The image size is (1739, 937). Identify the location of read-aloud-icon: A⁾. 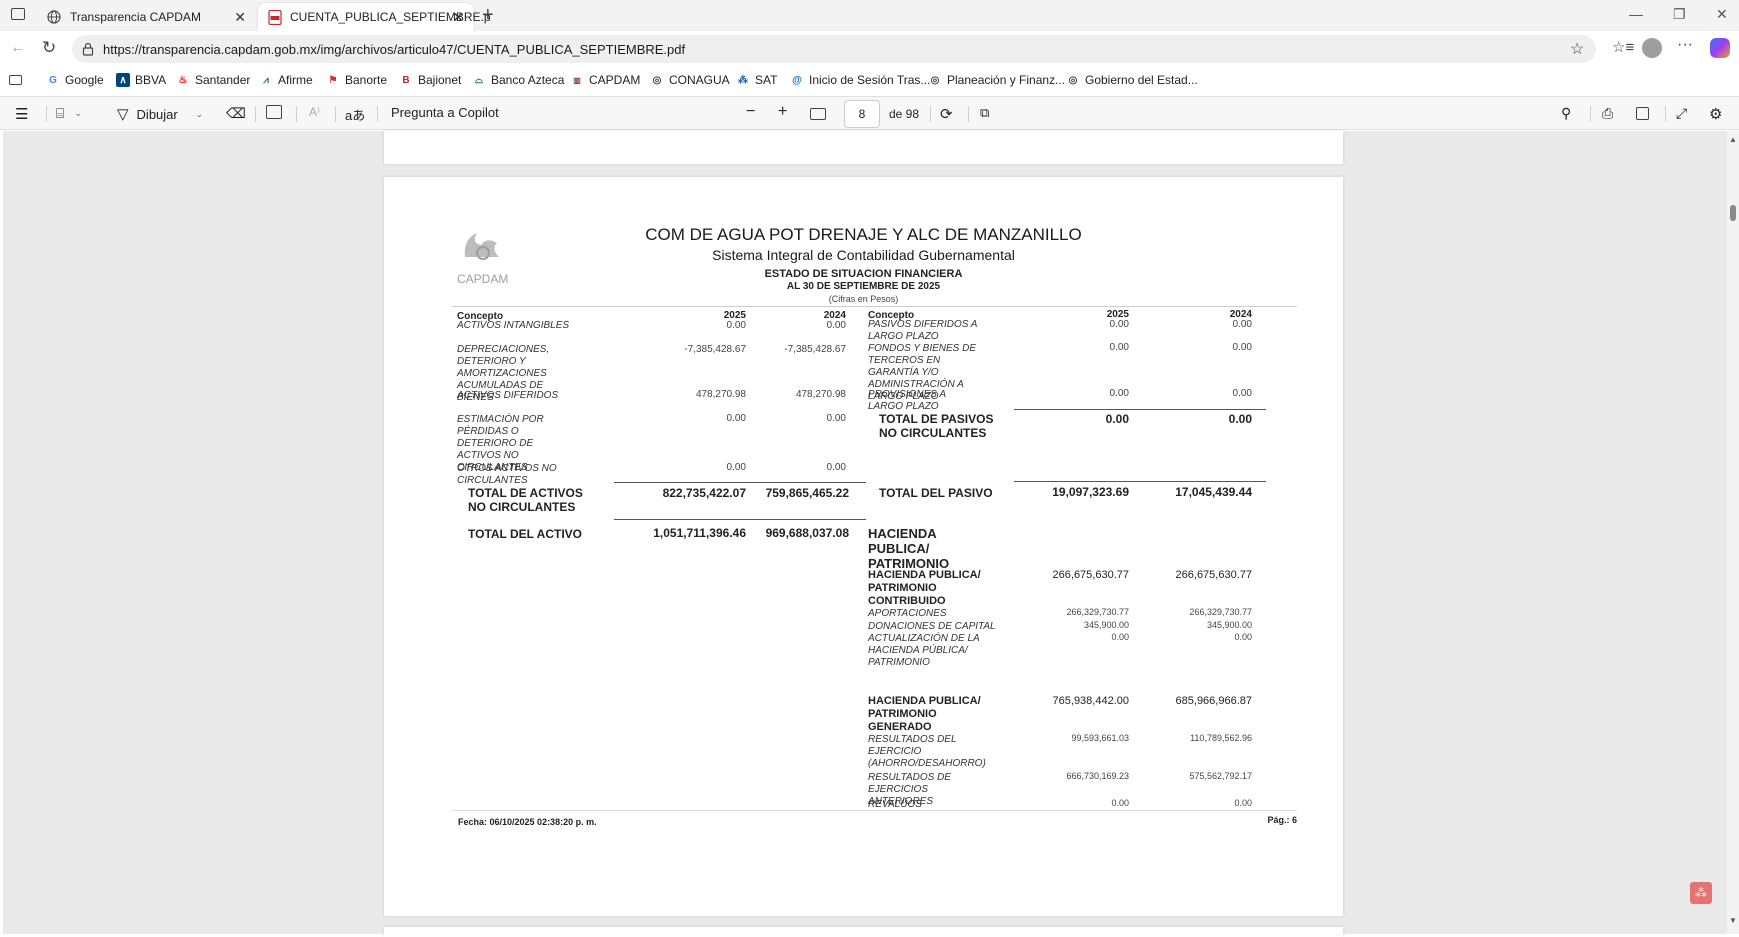
(314, 112).